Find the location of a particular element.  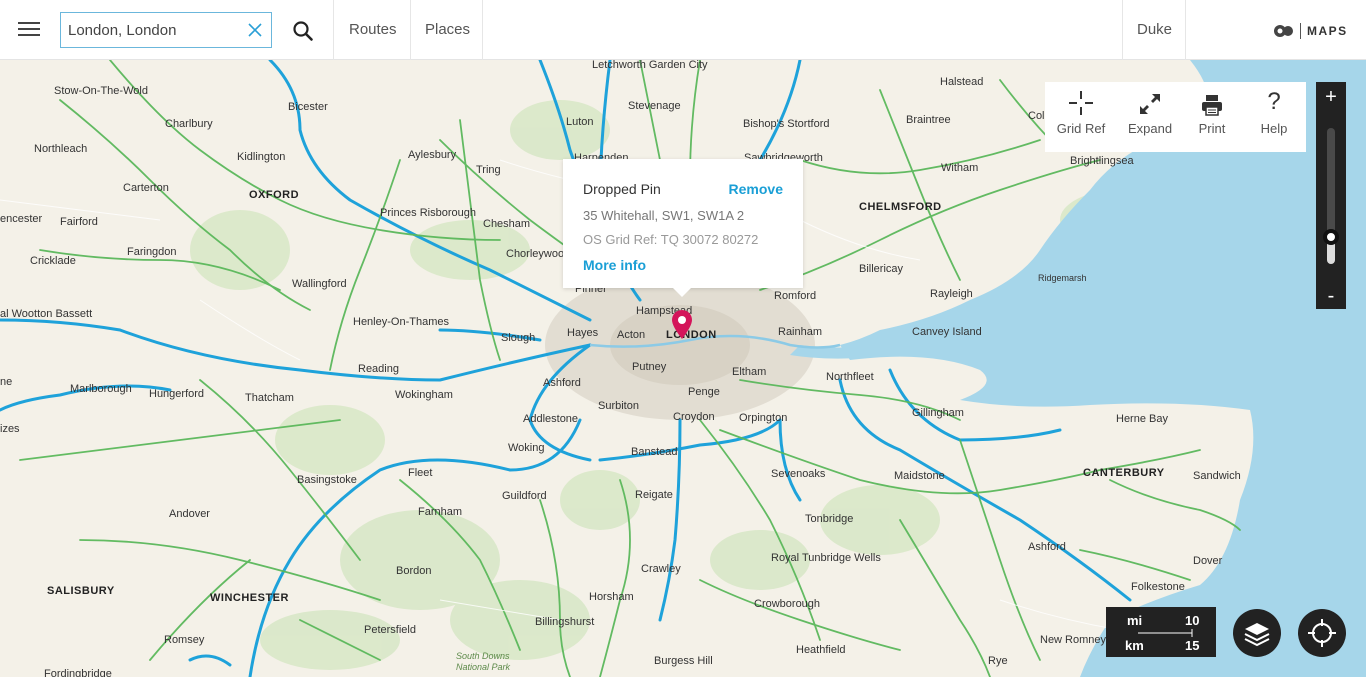

popup-address: 35 Whitehall, SW1, SW1A 2 is located at coordinates (664, 215).